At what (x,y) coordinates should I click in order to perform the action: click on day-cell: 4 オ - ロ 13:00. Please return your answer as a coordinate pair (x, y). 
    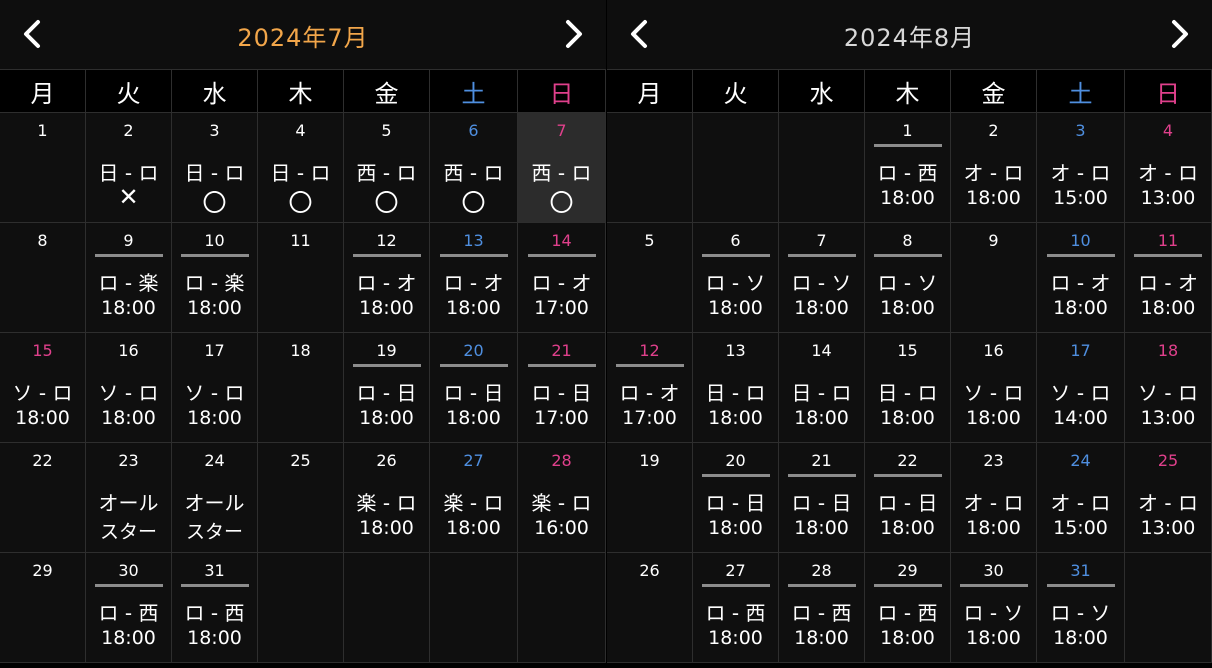
    Looking at the image, I should click on (1168, 168).